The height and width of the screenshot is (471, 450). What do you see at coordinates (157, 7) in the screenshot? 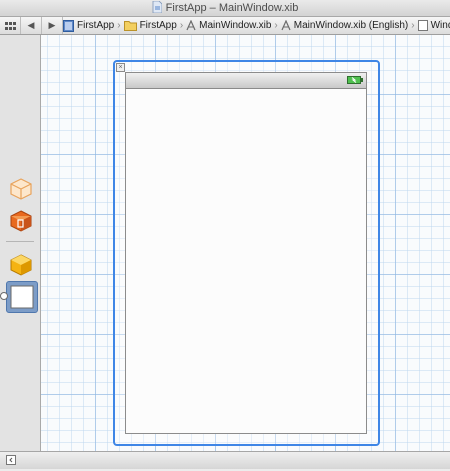
I see `xib-document-icon` at bounding box center [157, 7].